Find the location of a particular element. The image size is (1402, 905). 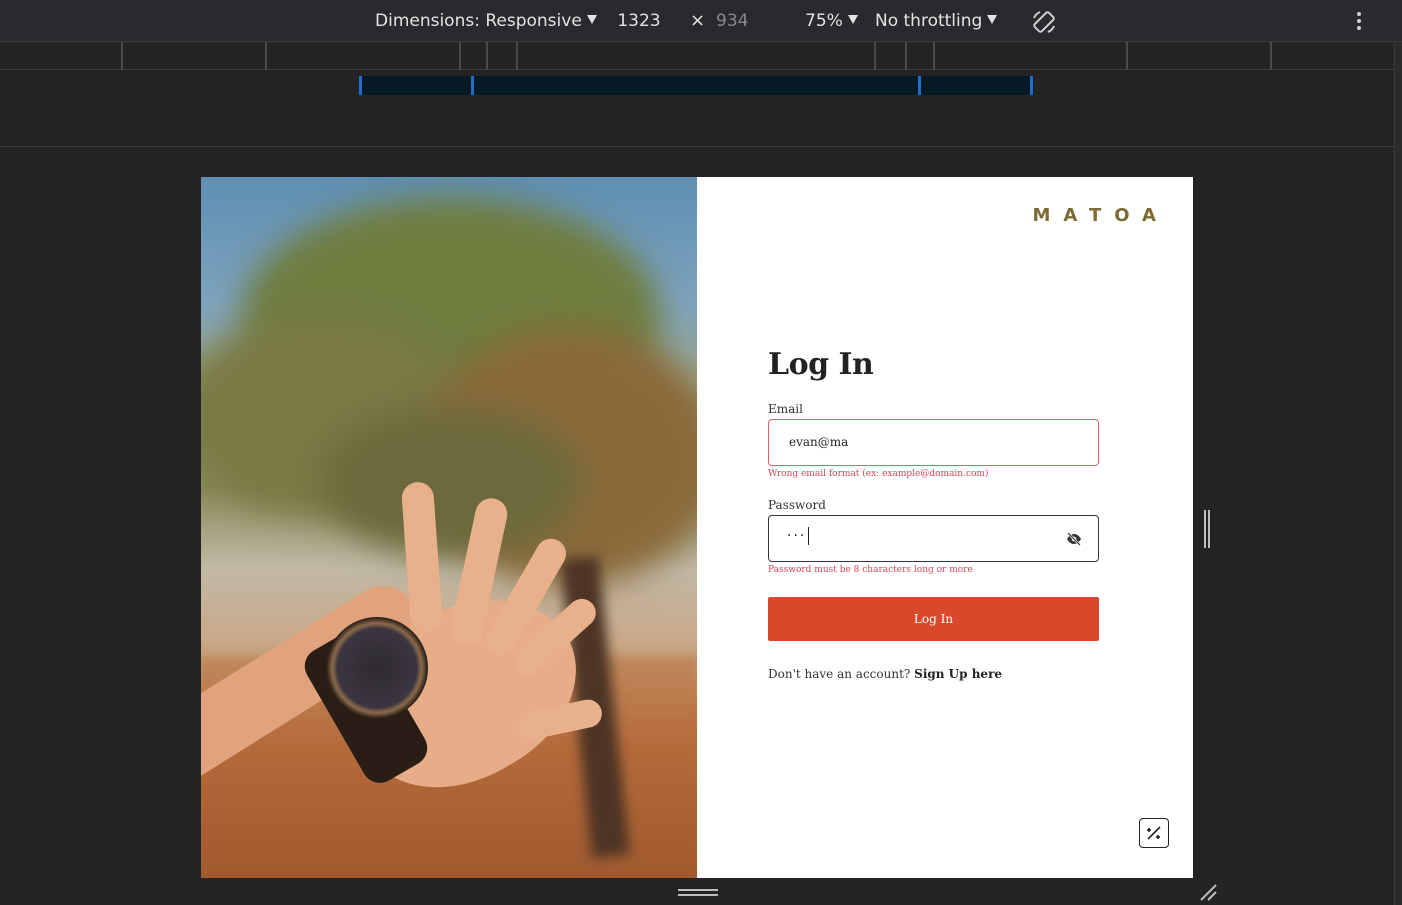

scrollbar is located at coordinates (1398, 473).